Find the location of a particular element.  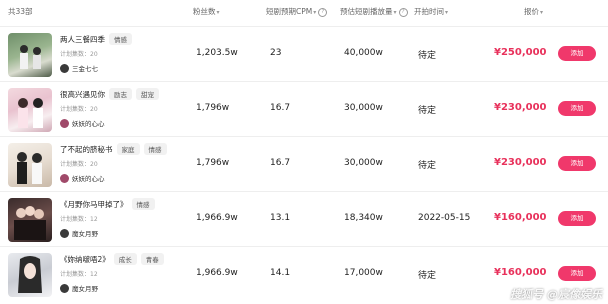

watermark: 搜狐号 @宸像娱乐 is located at coordinates (556, 294).